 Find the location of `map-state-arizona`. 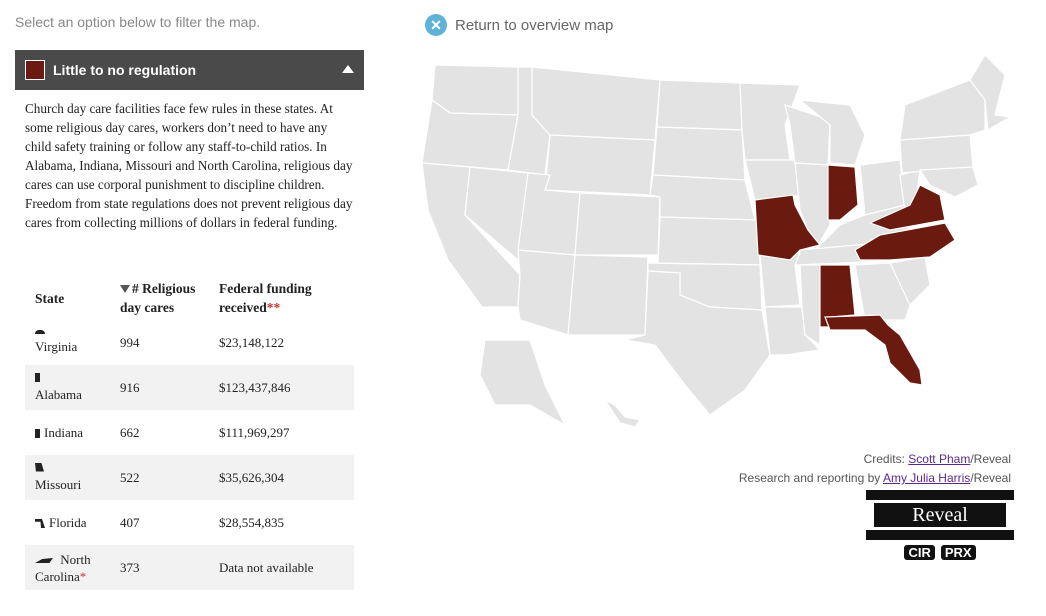

map-state-arizona is located at coordinates (546, 292).